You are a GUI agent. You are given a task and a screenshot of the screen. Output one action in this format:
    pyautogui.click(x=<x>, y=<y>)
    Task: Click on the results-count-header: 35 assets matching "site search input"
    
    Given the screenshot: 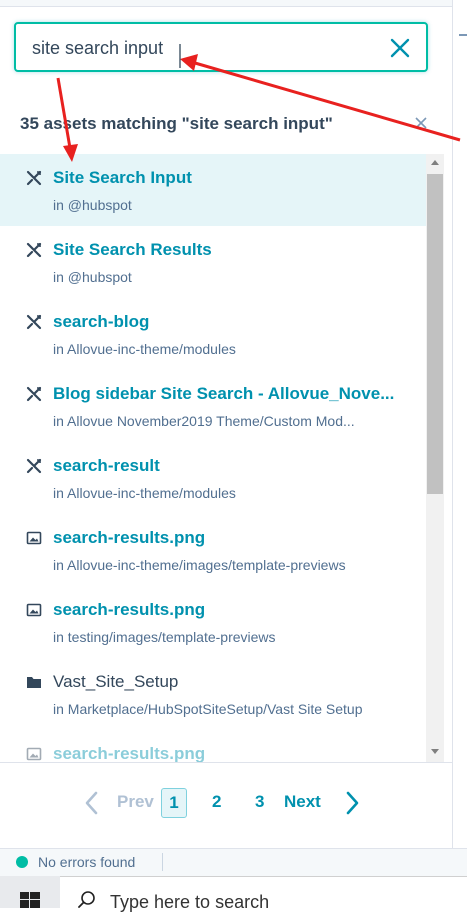 What is the action you would take?
    pyautogui.click(x=176, y=123)
    